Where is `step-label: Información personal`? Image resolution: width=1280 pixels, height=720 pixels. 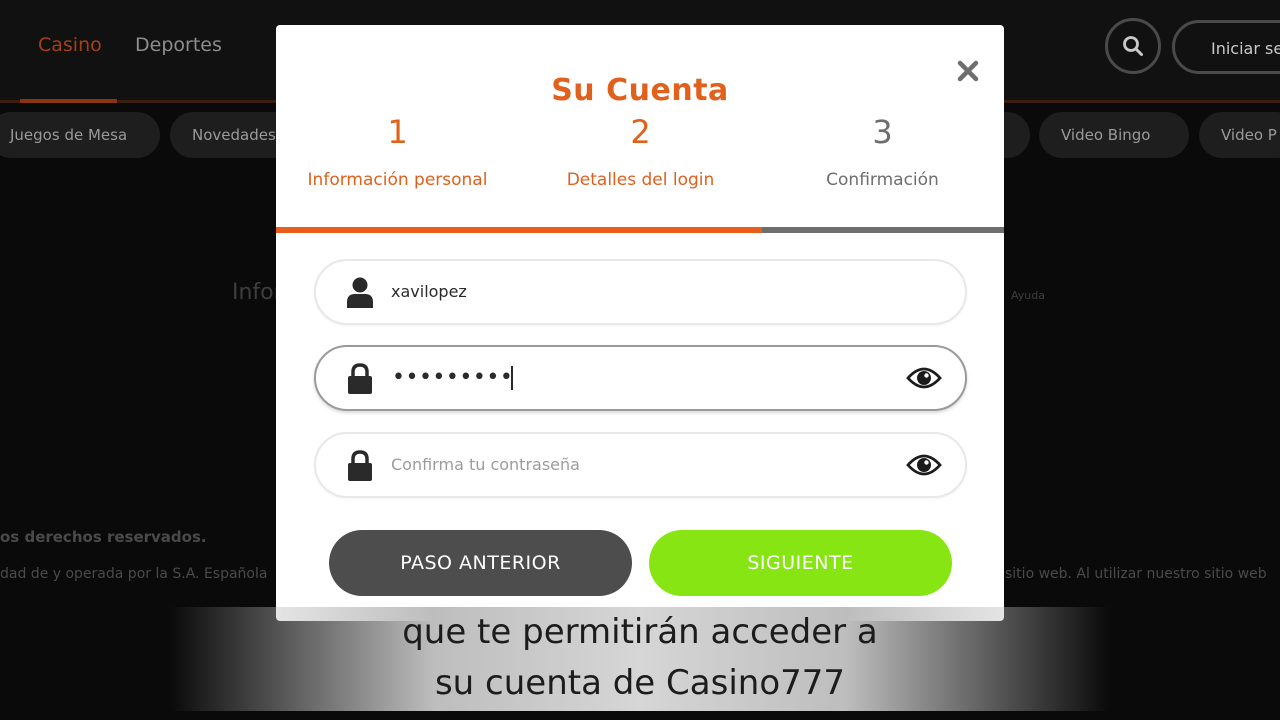 step-label: Información personal is located at coordinates (397, 180).